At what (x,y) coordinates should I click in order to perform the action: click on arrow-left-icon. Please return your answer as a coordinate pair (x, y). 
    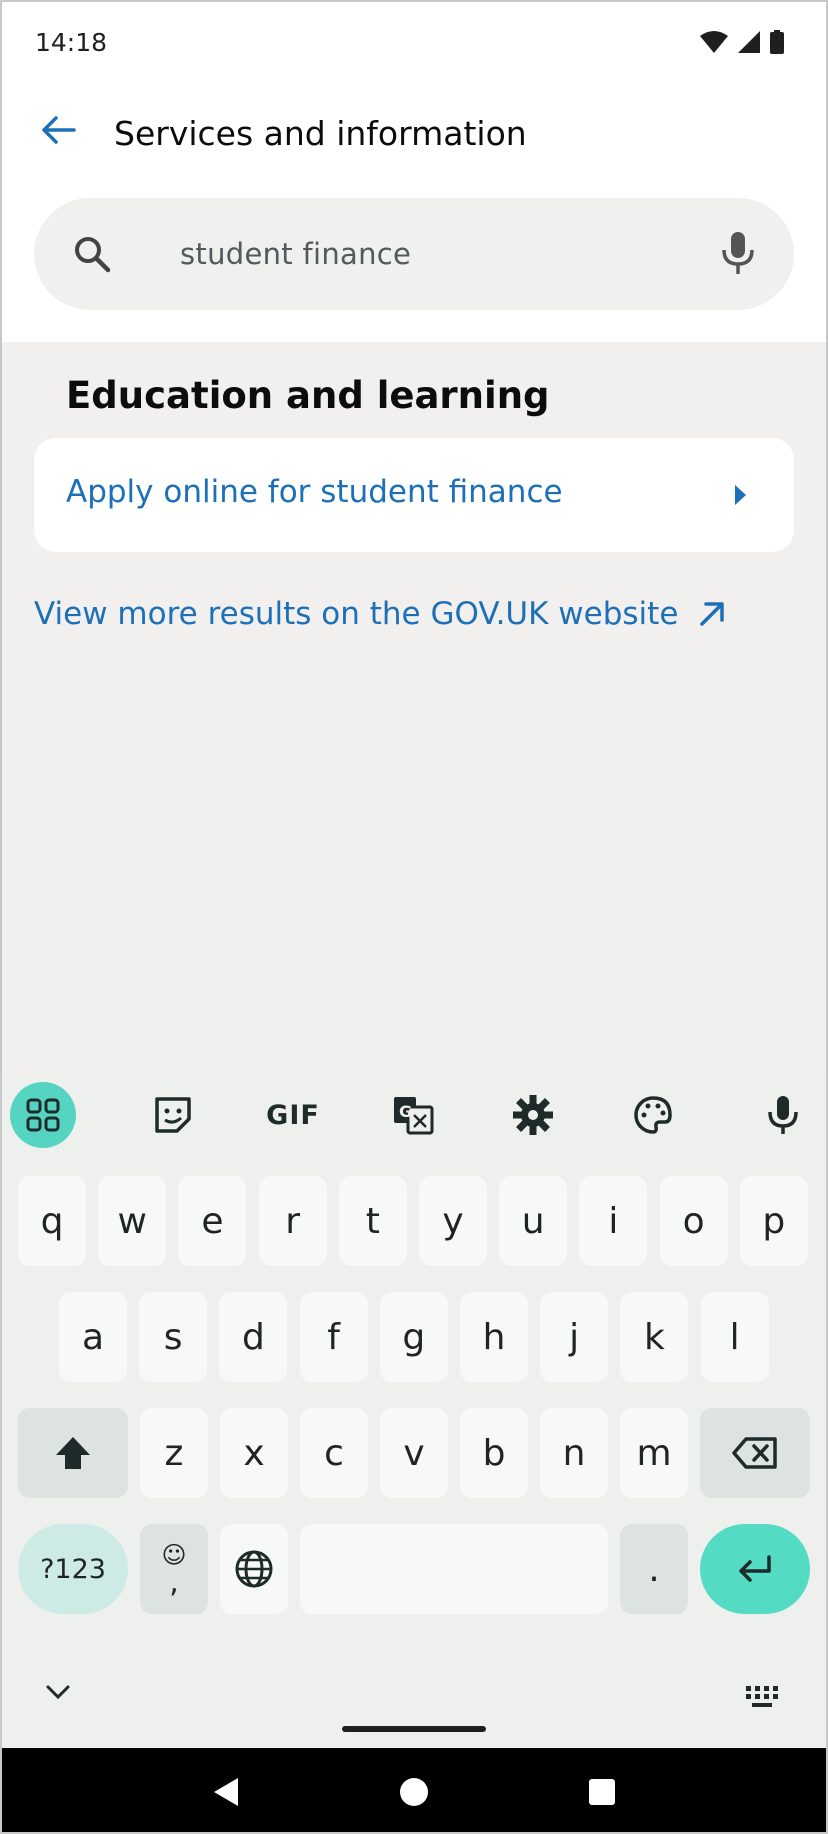
    Looking at the image, I should click on (59, 130).